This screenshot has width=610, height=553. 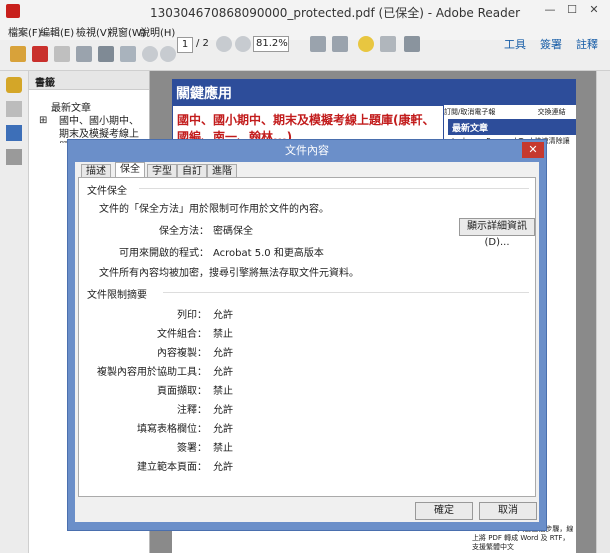 I want to click on restriction-label: 填寫表格欄位：, so click(x=172, y=429).